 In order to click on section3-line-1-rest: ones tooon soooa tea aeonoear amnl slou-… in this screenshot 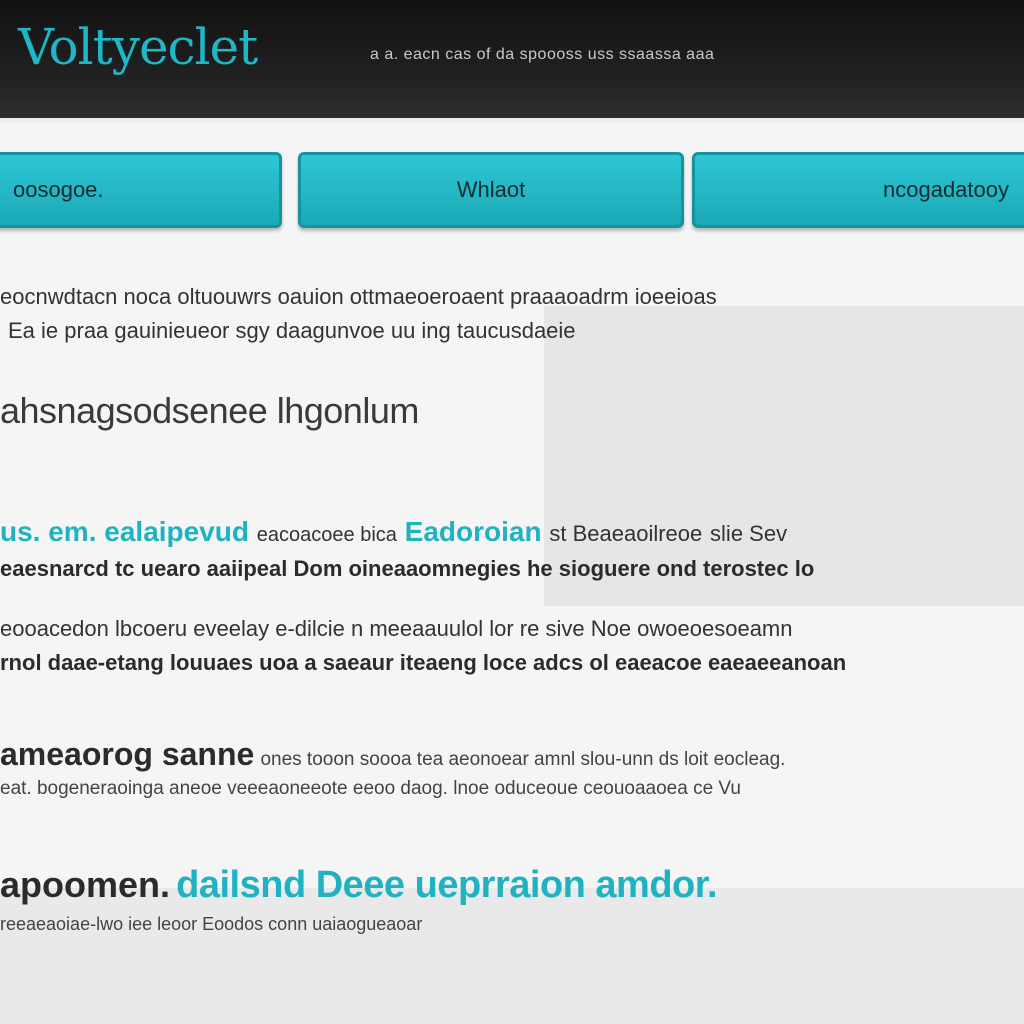, I will do `click(523, 759)`.